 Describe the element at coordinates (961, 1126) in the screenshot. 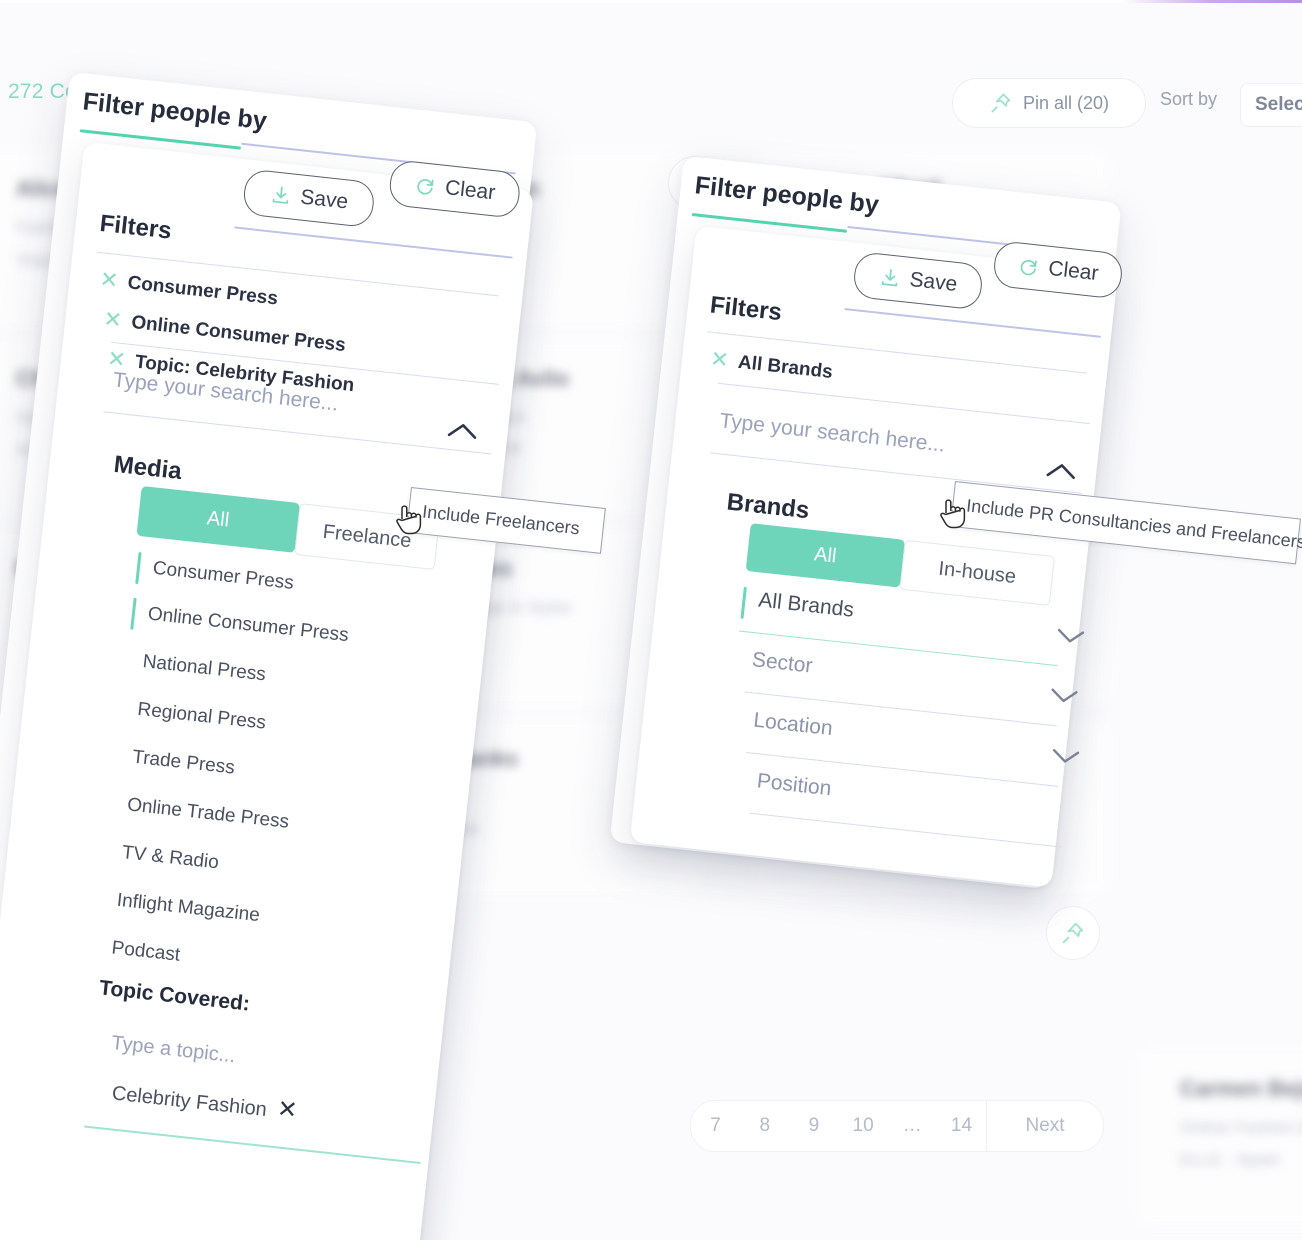

I see `page-14: 14` at that location.